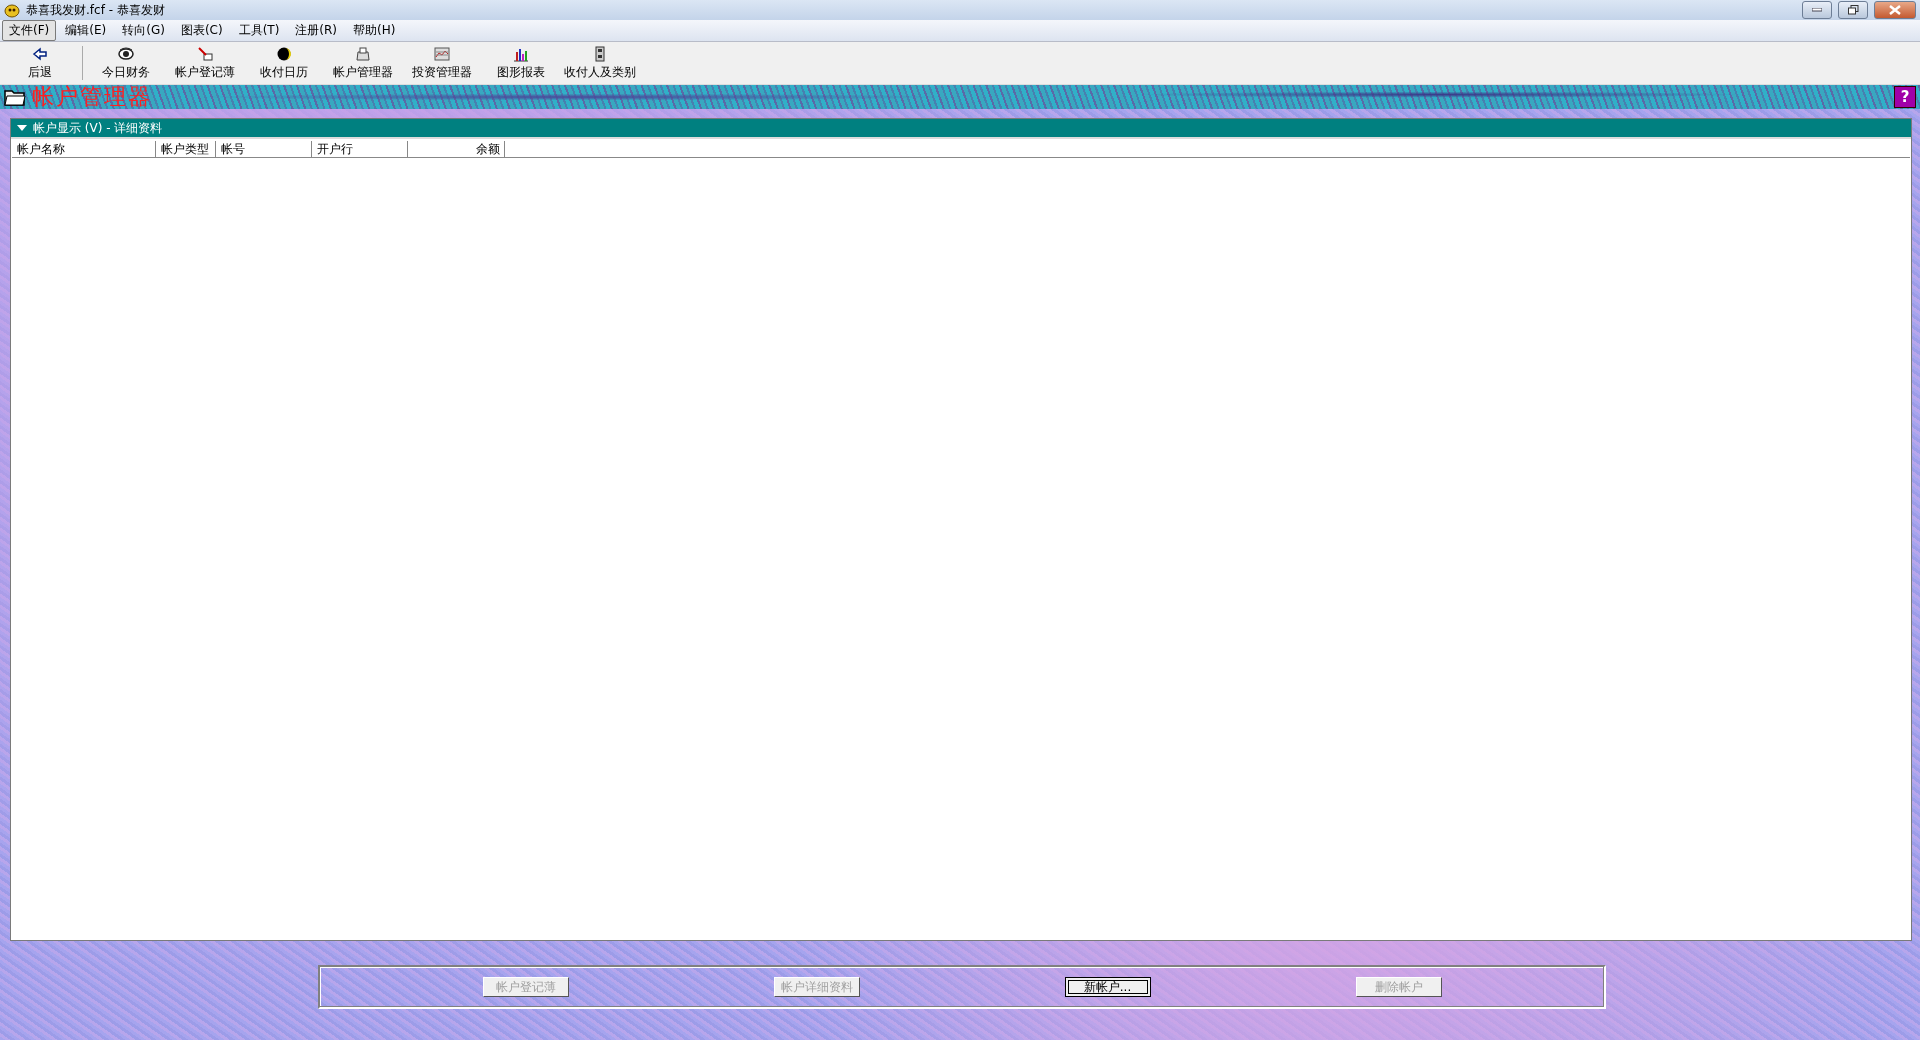 This screenshot has height=1040, width=1920. I want to click on restore-button, so click(1853, 10).